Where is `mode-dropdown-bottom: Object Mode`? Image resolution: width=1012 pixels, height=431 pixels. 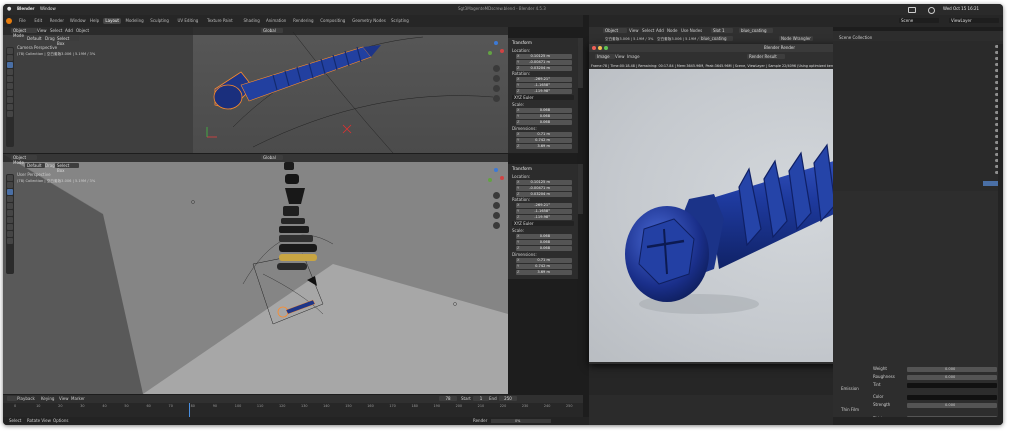
mode-dropdown-bottom: Object Mode is located at coordinates (24, 160).